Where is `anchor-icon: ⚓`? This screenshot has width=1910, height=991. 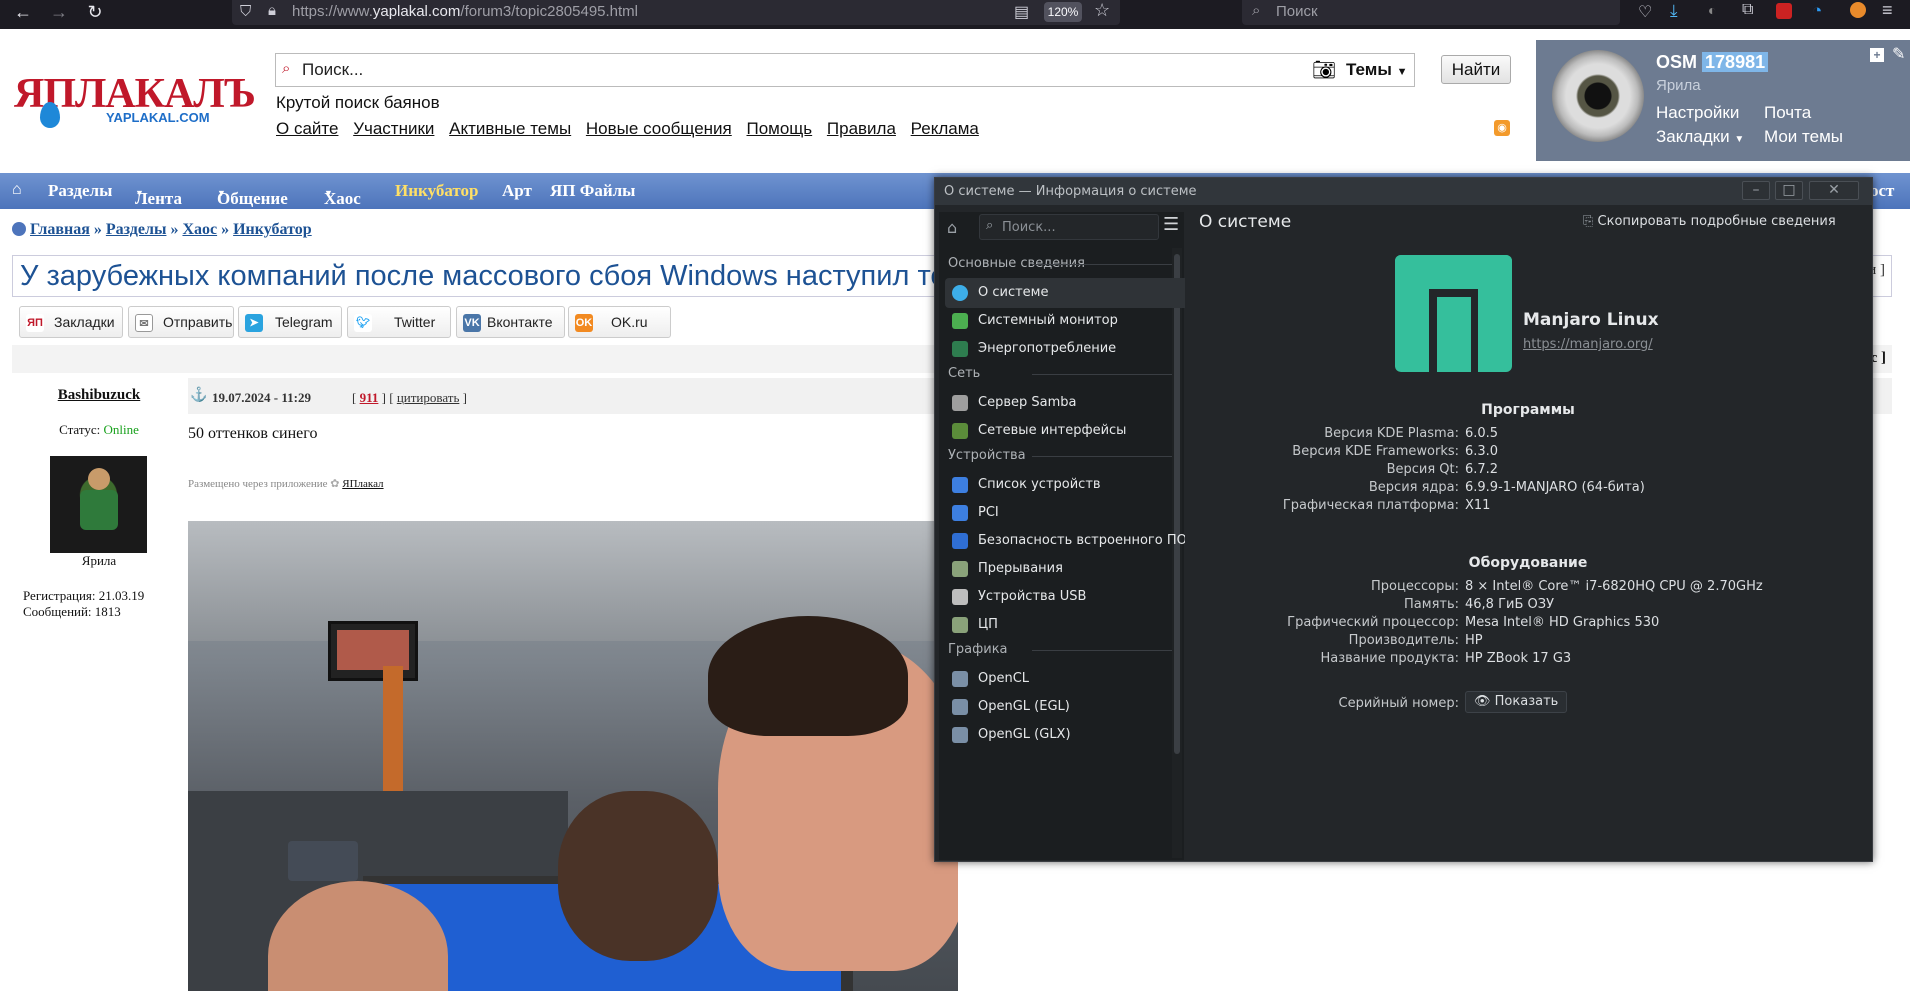 anchor-icon: ⚓ is located at coordinates (198, 394).